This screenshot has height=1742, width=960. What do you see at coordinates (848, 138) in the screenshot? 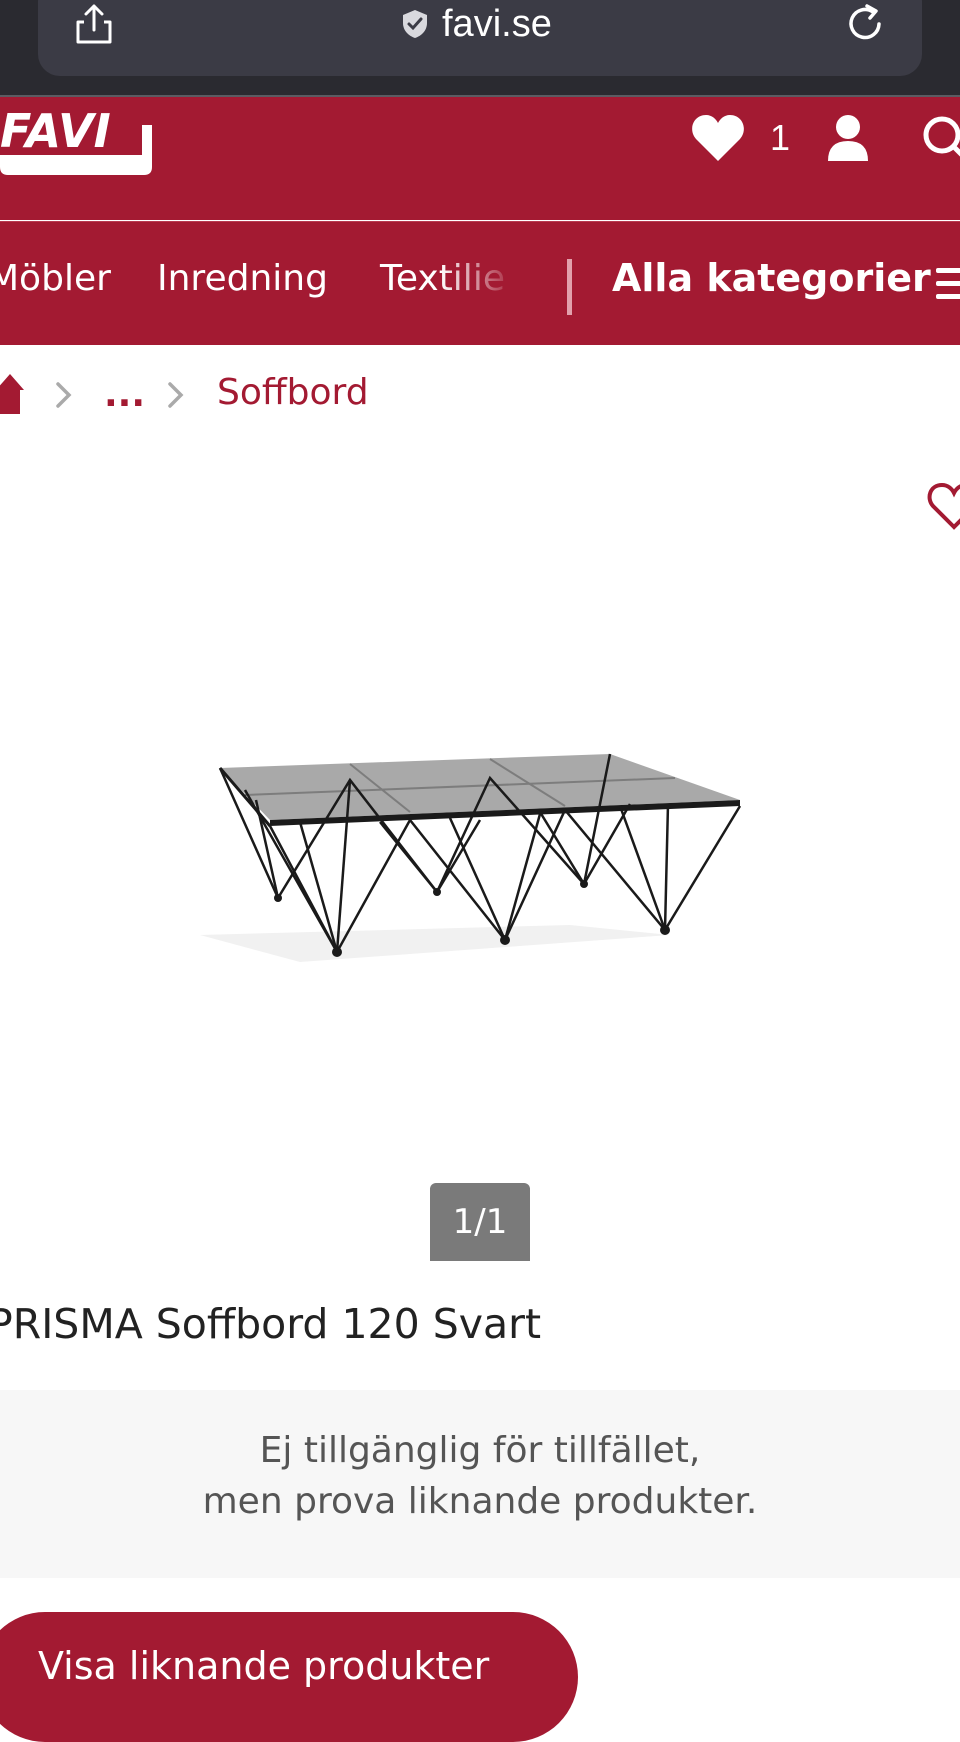
I see `user-icon` at bounding box center [848, 138].